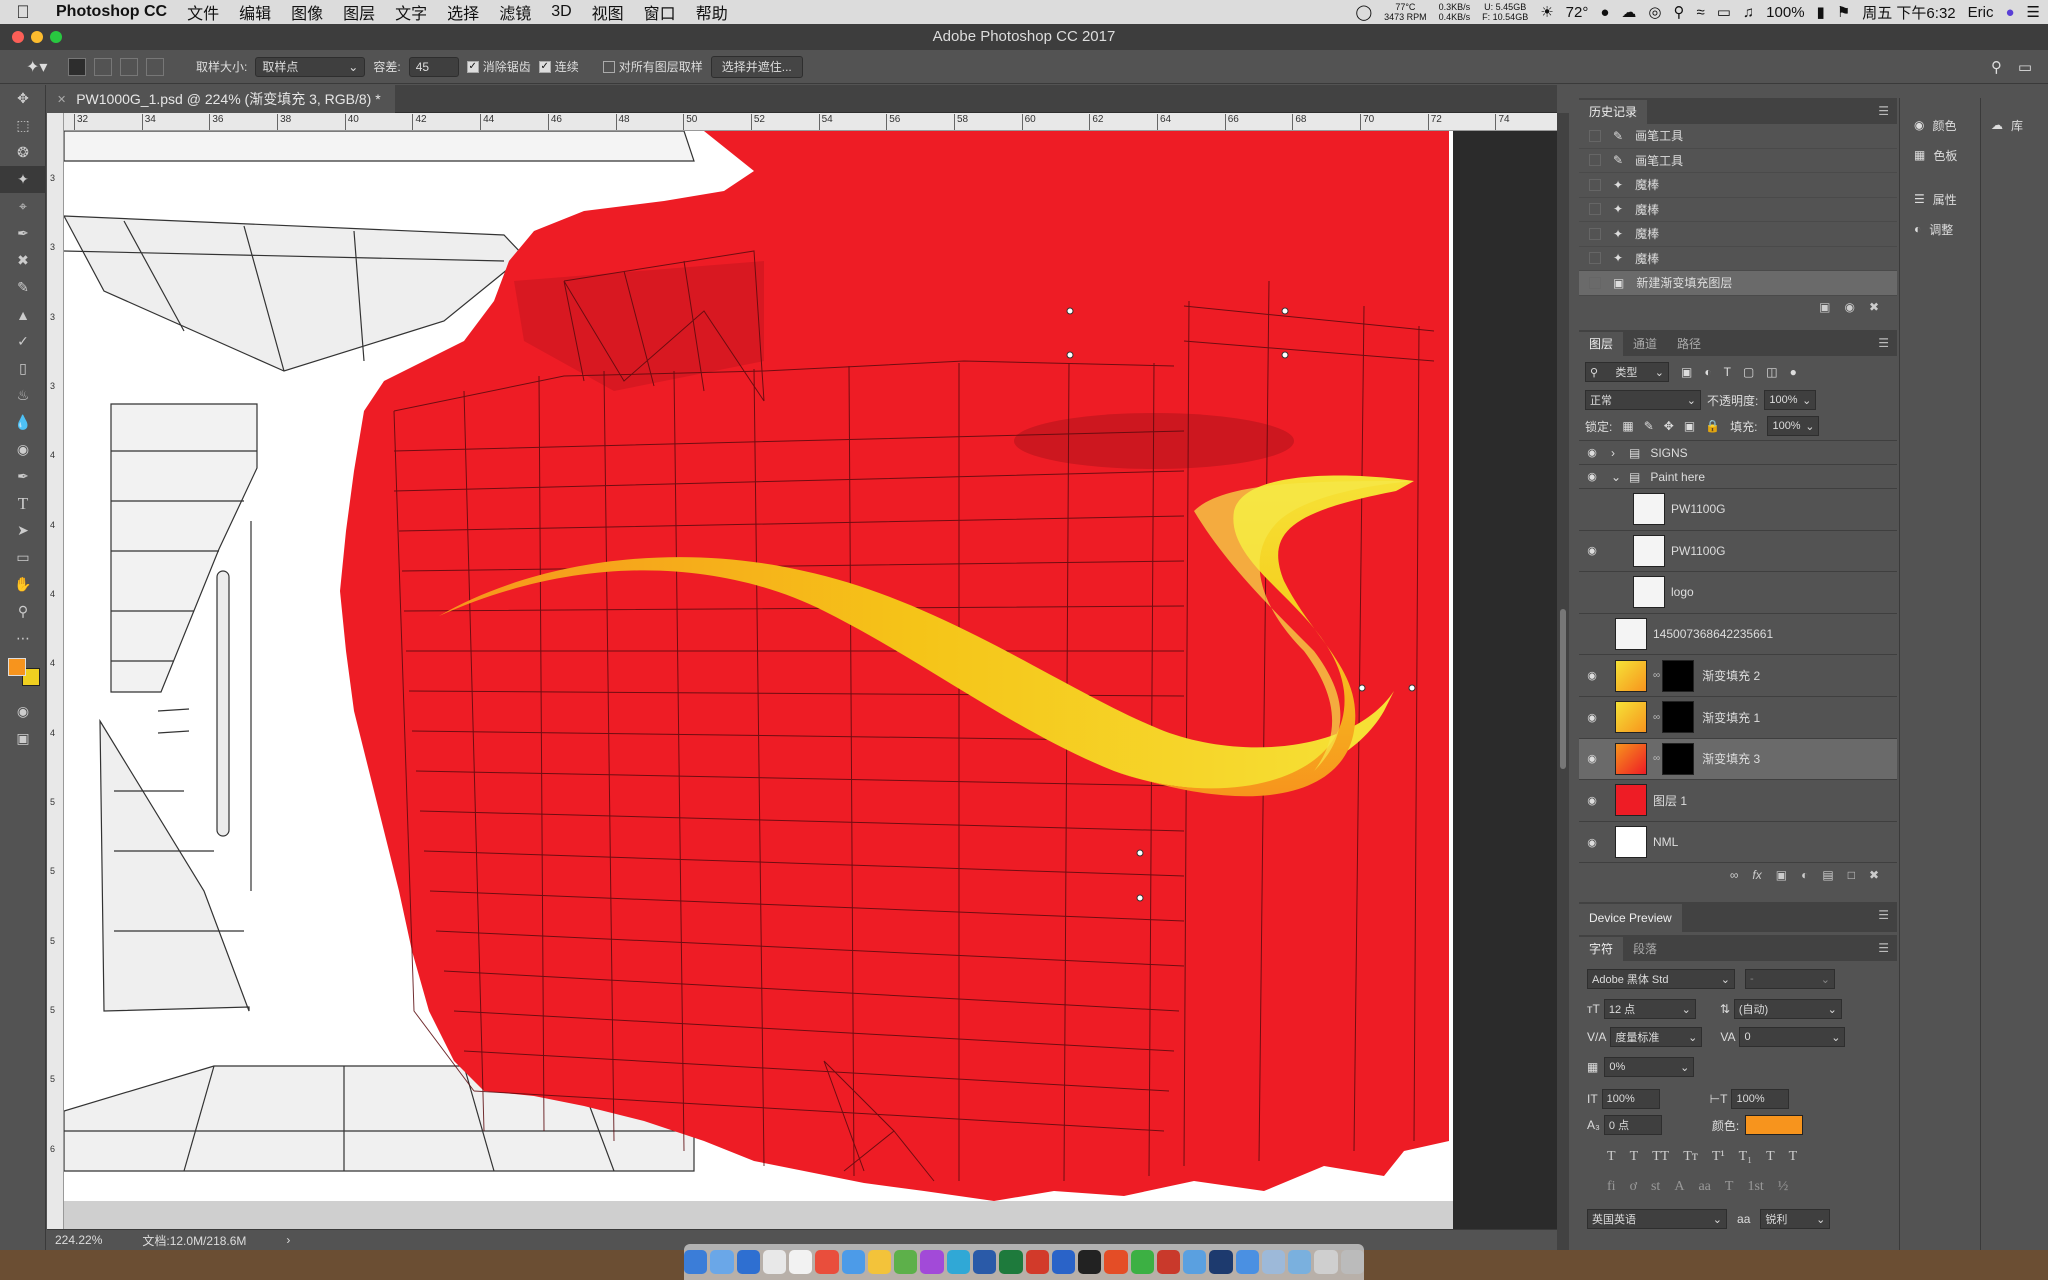 The image size is (2048, 1280). I want to click on tab-layers: 图层, so click(1601, 344).